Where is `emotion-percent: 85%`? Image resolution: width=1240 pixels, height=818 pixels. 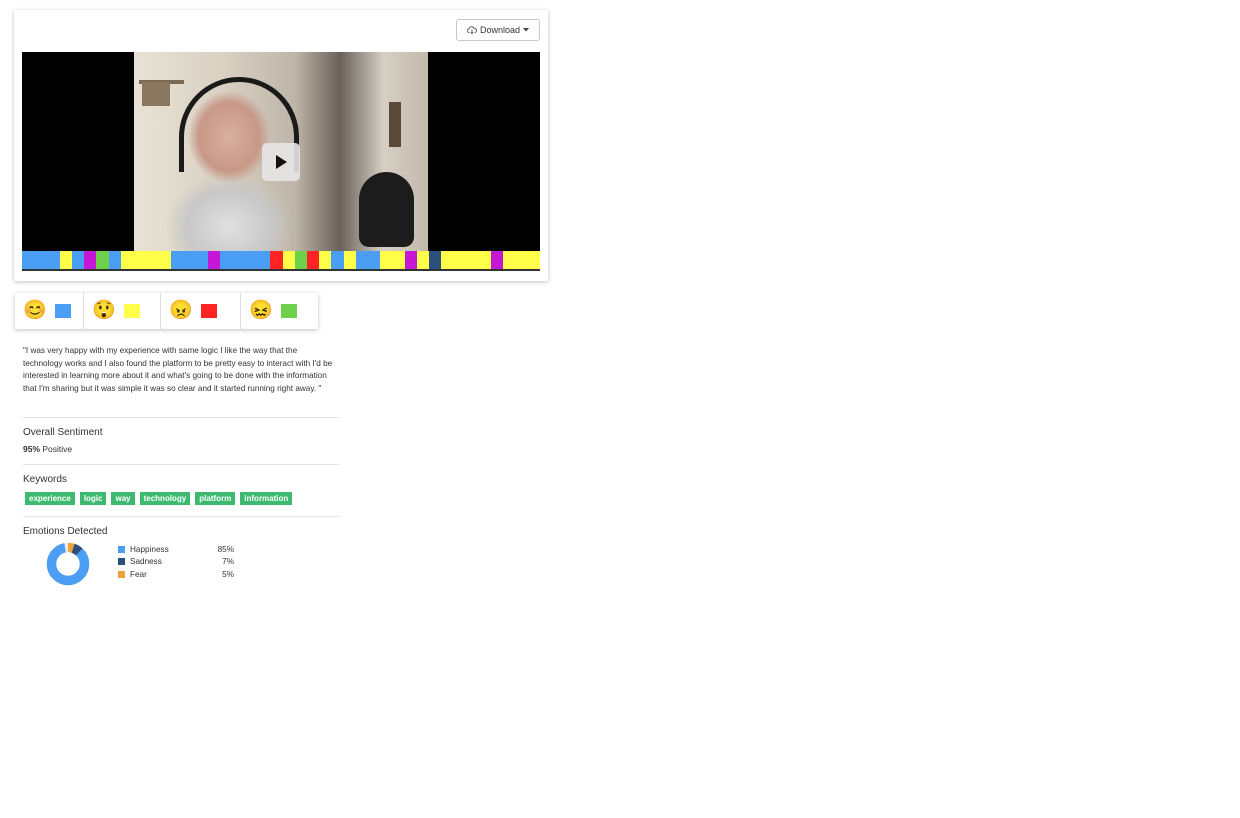 emotion-percent: 85% is located at coordinates (225, 549).